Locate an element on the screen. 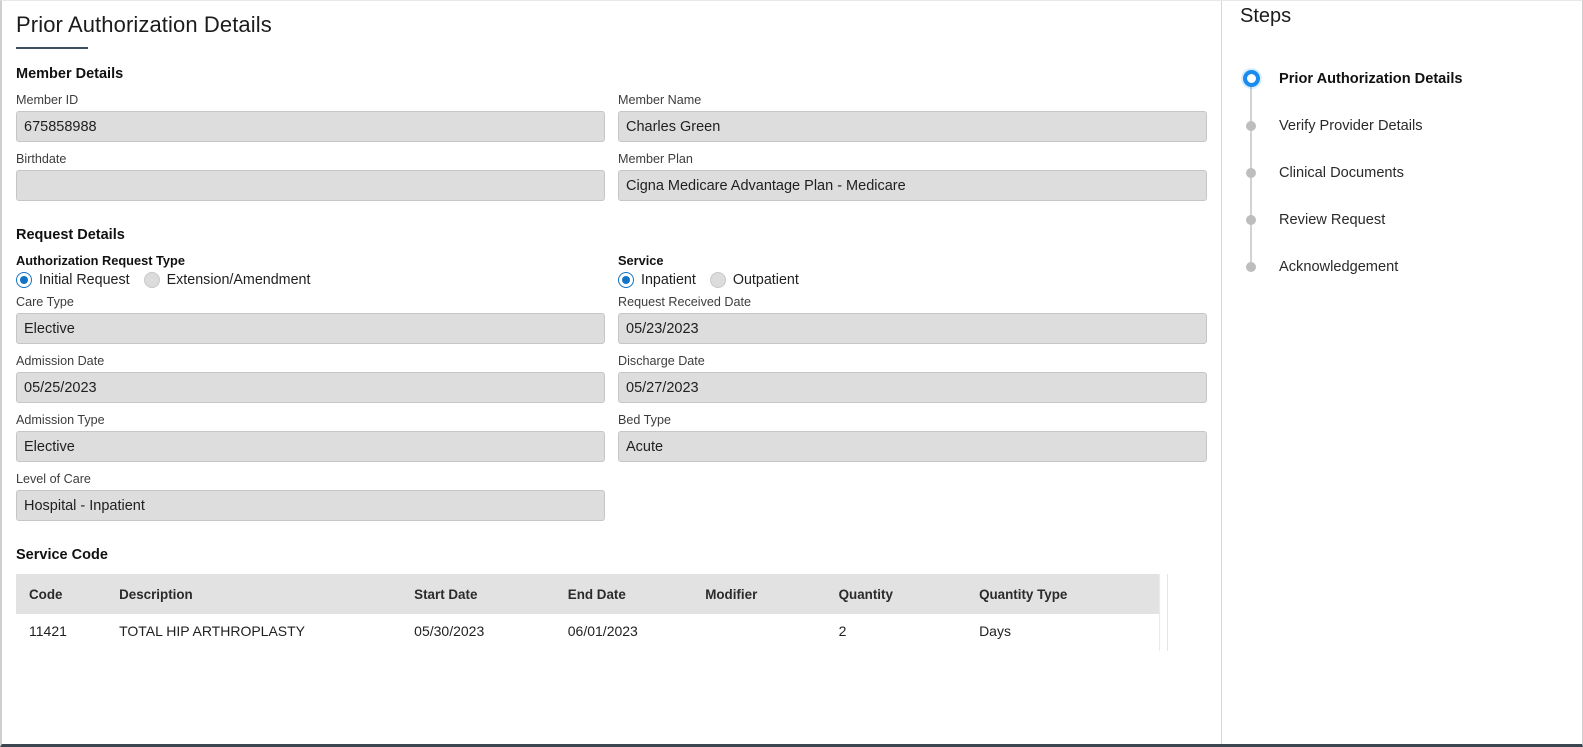 This screenshot has width=1583, height=747. table-vertical-scrollbar is located at coordinates (1163, 612).